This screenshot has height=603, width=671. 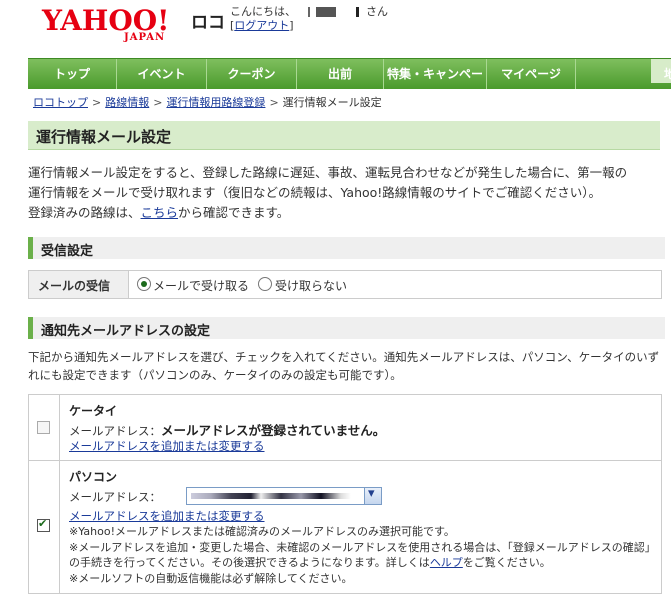 I want to click on mobile-address-value: メールアドレスが登録されていません。, so click(x=273, y=430).